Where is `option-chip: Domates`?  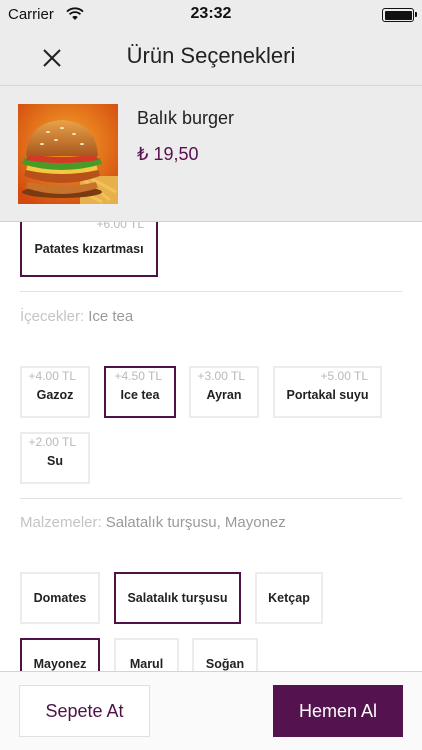 option-chip: Domates is located at coordinates (60, 598).